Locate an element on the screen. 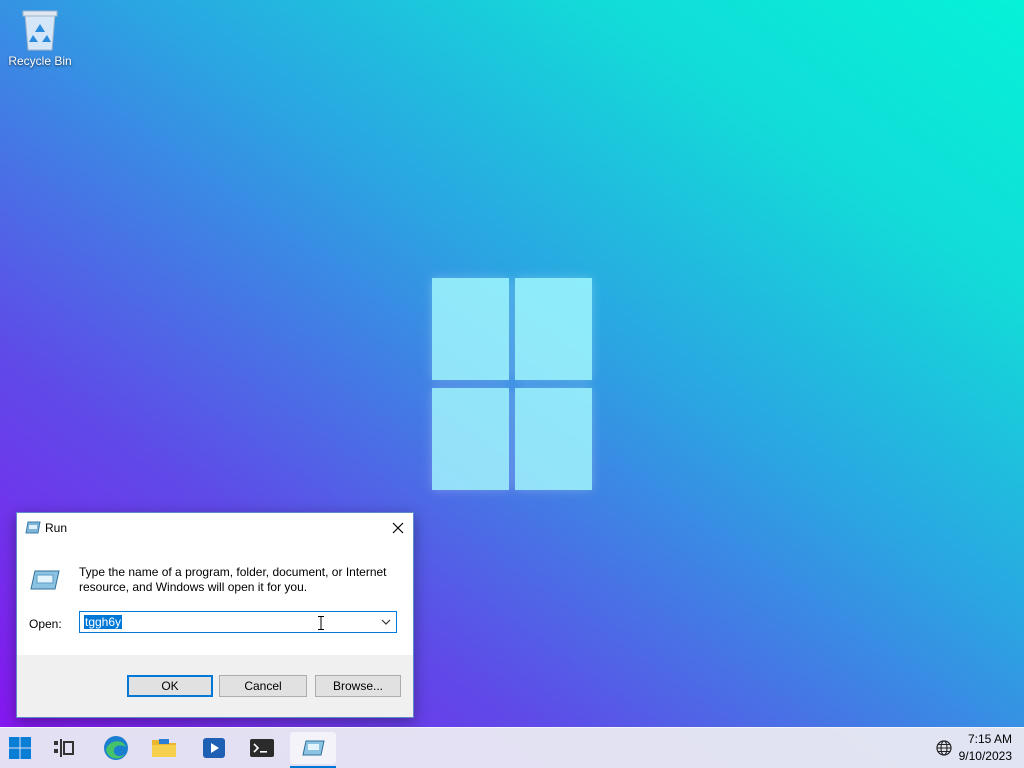 Image resolution: width=1024 pixels, height=768 pixels. close-button is located at coordinates (398, 528).